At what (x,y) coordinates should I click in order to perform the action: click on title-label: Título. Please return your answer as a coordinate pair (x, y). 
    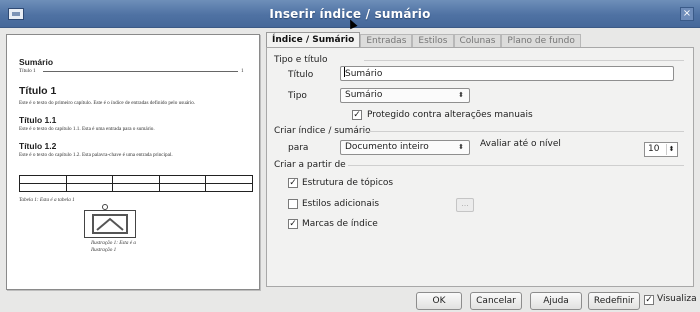
    Looking at the image, I should click on (301, 75).